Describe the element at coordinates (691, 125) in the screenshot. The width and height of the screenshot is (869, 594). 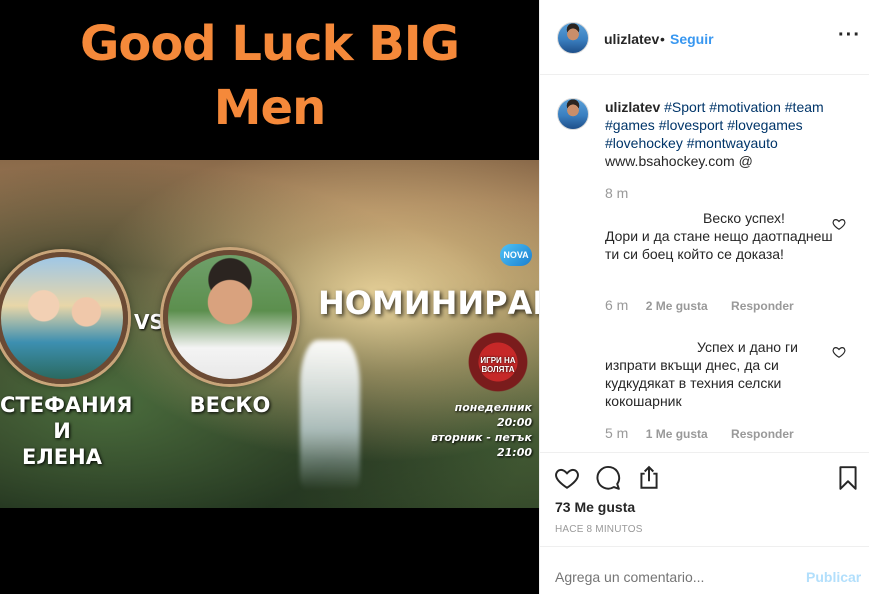
I see `hashtag-link: #lovesport` at that location.